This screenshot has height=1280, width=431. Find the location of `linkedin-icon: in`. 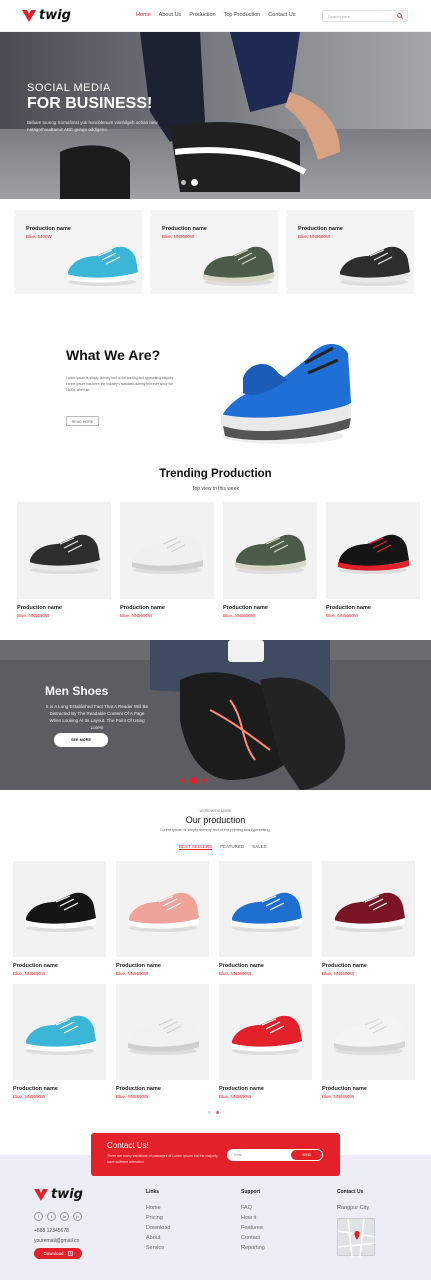

linkedin-icon: in is located at coordinates (64, 1216).